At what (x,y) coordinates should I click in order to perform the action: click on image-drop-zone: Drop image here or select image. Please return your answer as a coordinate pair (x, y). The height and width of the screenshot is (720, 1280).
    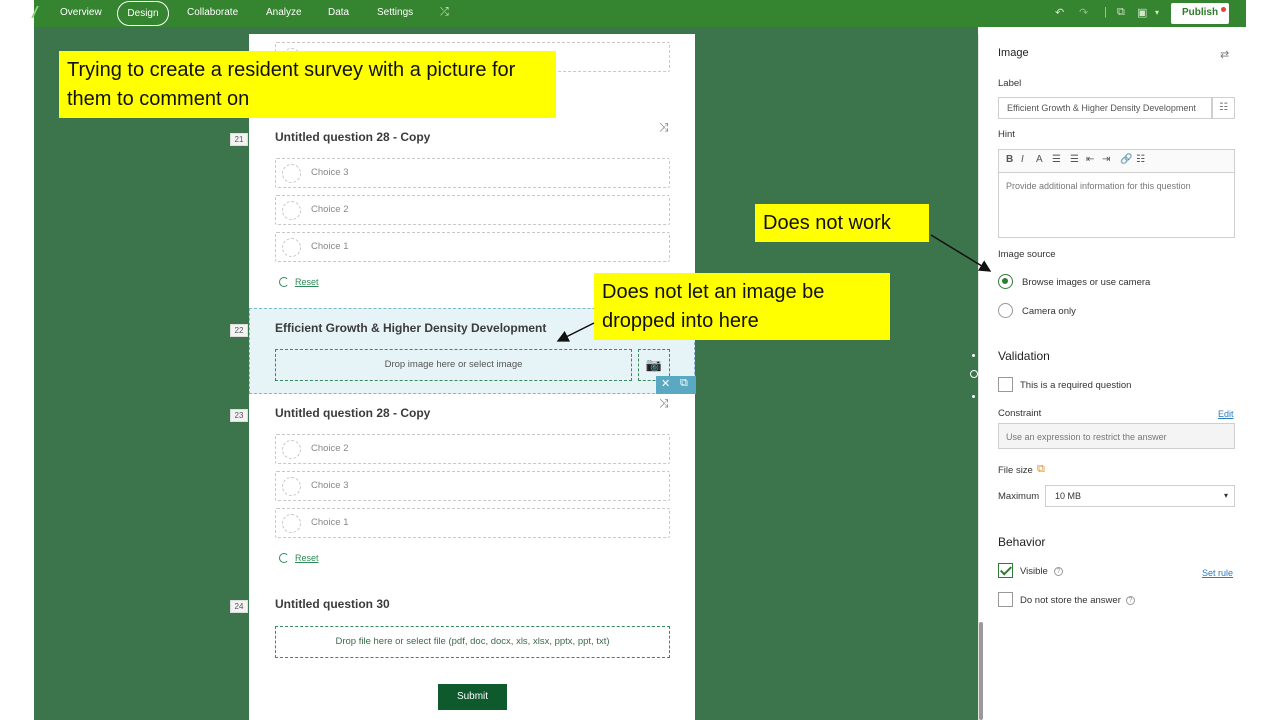
    Looking at the image, I should click on (453, 365).